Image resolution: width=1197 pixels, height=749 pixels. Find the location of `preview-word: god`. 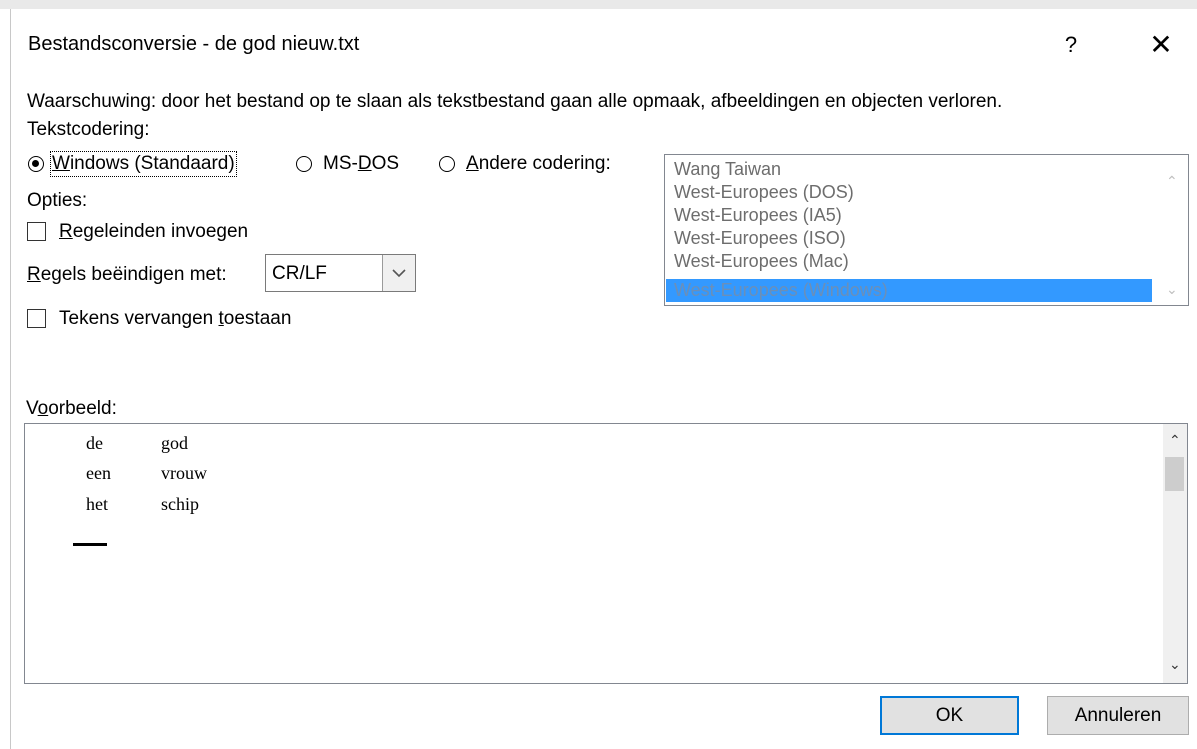

preview-word: god is located at coordinates (174, 443).